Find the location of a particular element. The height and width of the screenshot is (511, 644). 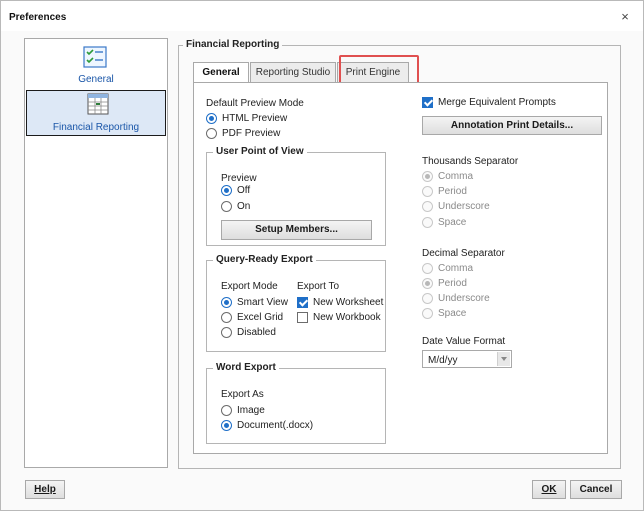

export-to-label: Export To is located at coordinates (318, 286).